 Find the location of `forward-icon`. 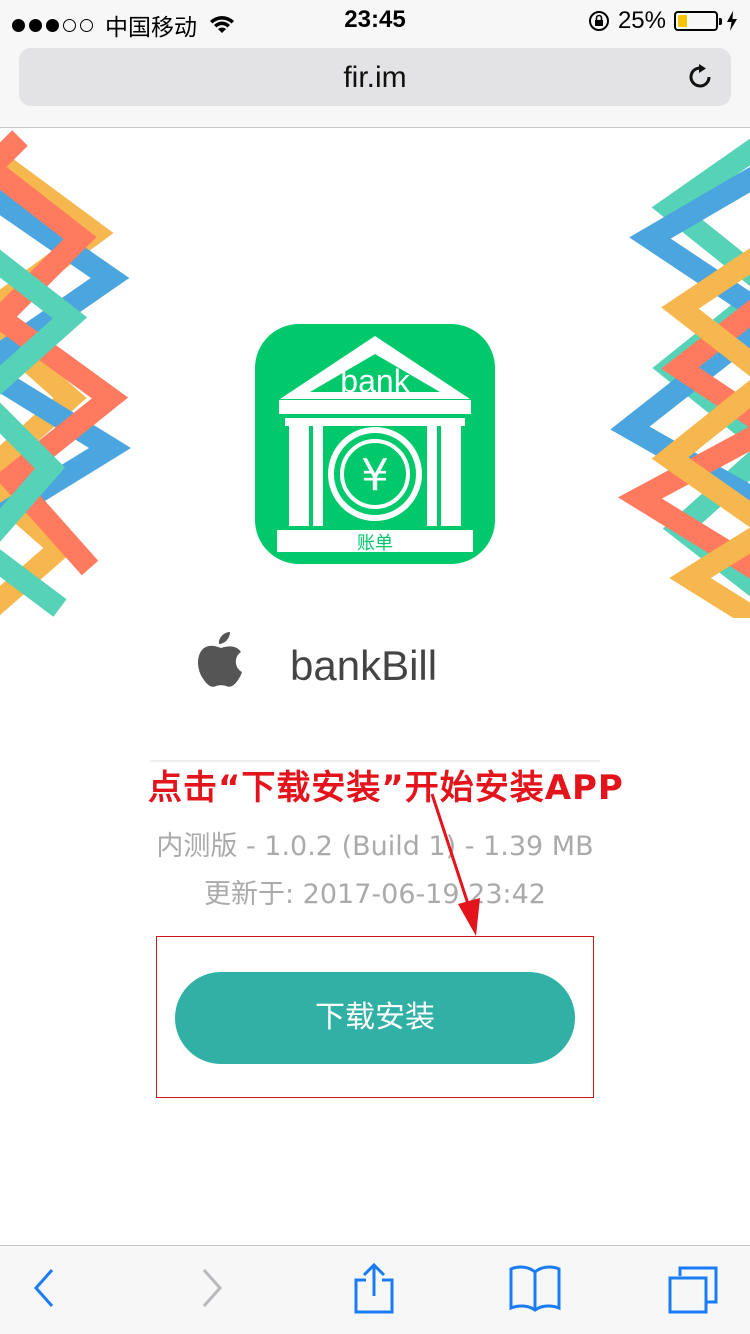

forward-icon is located at coordinates (212, 1288).